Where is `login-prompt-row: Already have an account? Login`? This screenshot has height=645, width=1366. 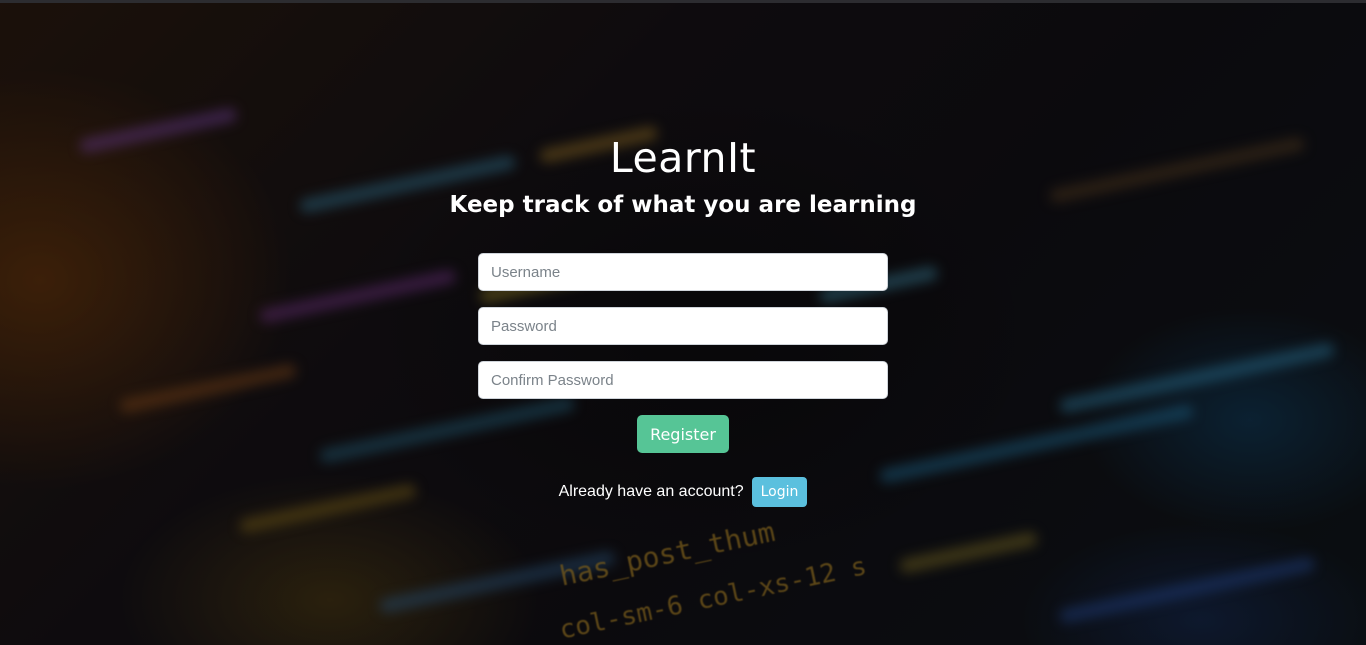
login-prompt-row: Already have an account? Login is located at coordinates (683, 492).